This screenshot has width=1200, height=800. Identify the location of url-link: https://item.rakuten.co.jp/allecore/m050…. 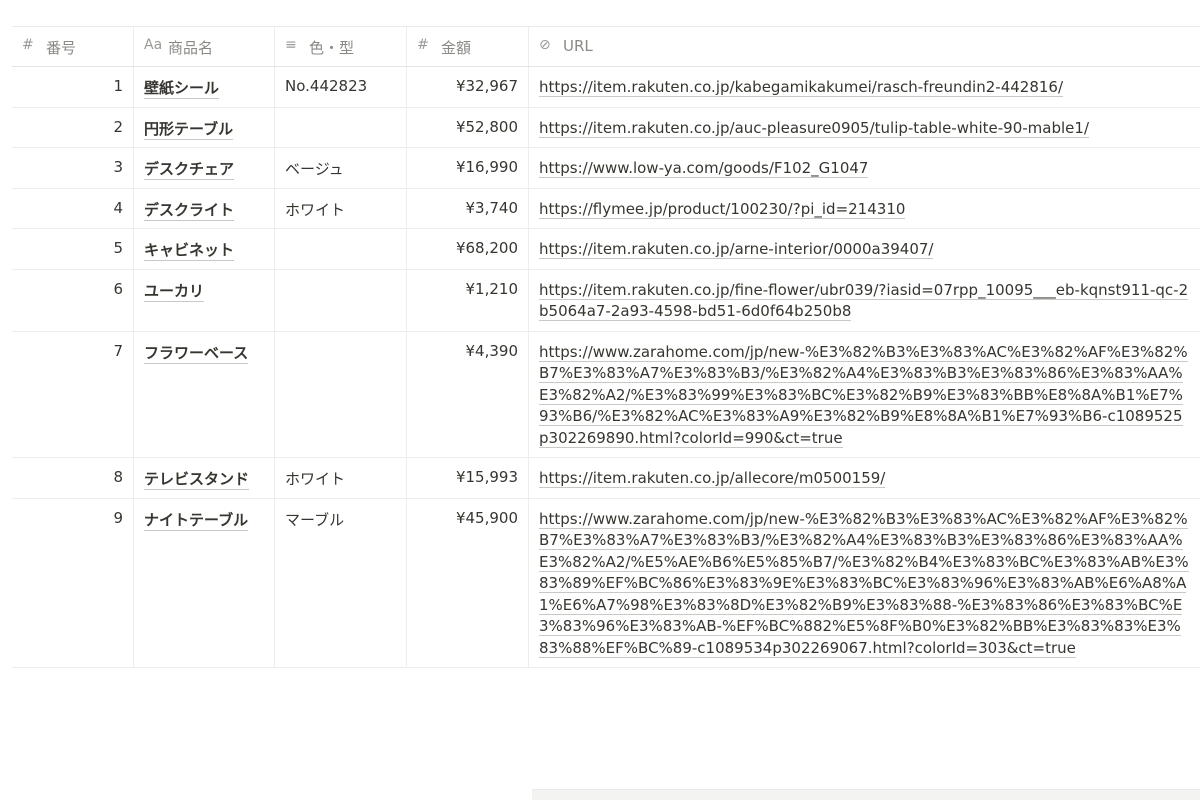
(712, 478).